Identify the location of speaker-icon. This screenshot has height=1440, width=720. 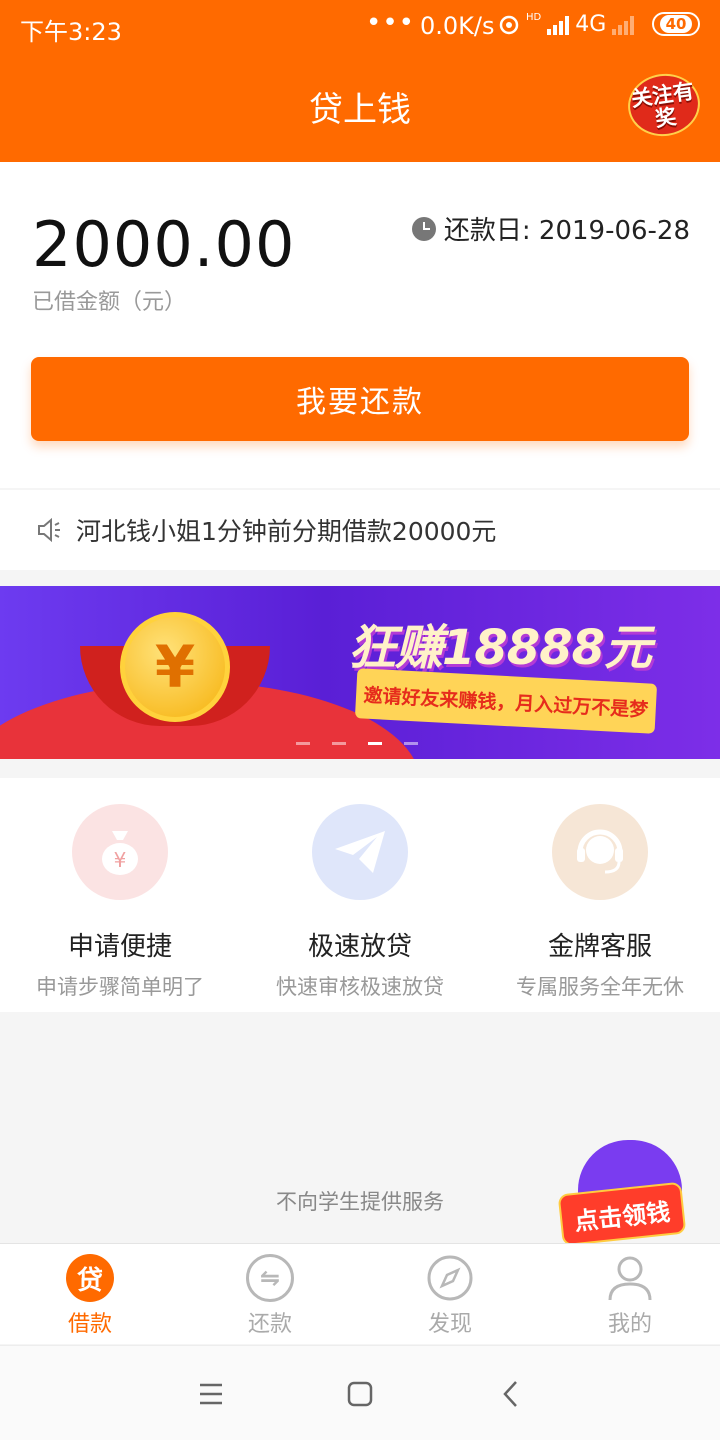
(49, 530).